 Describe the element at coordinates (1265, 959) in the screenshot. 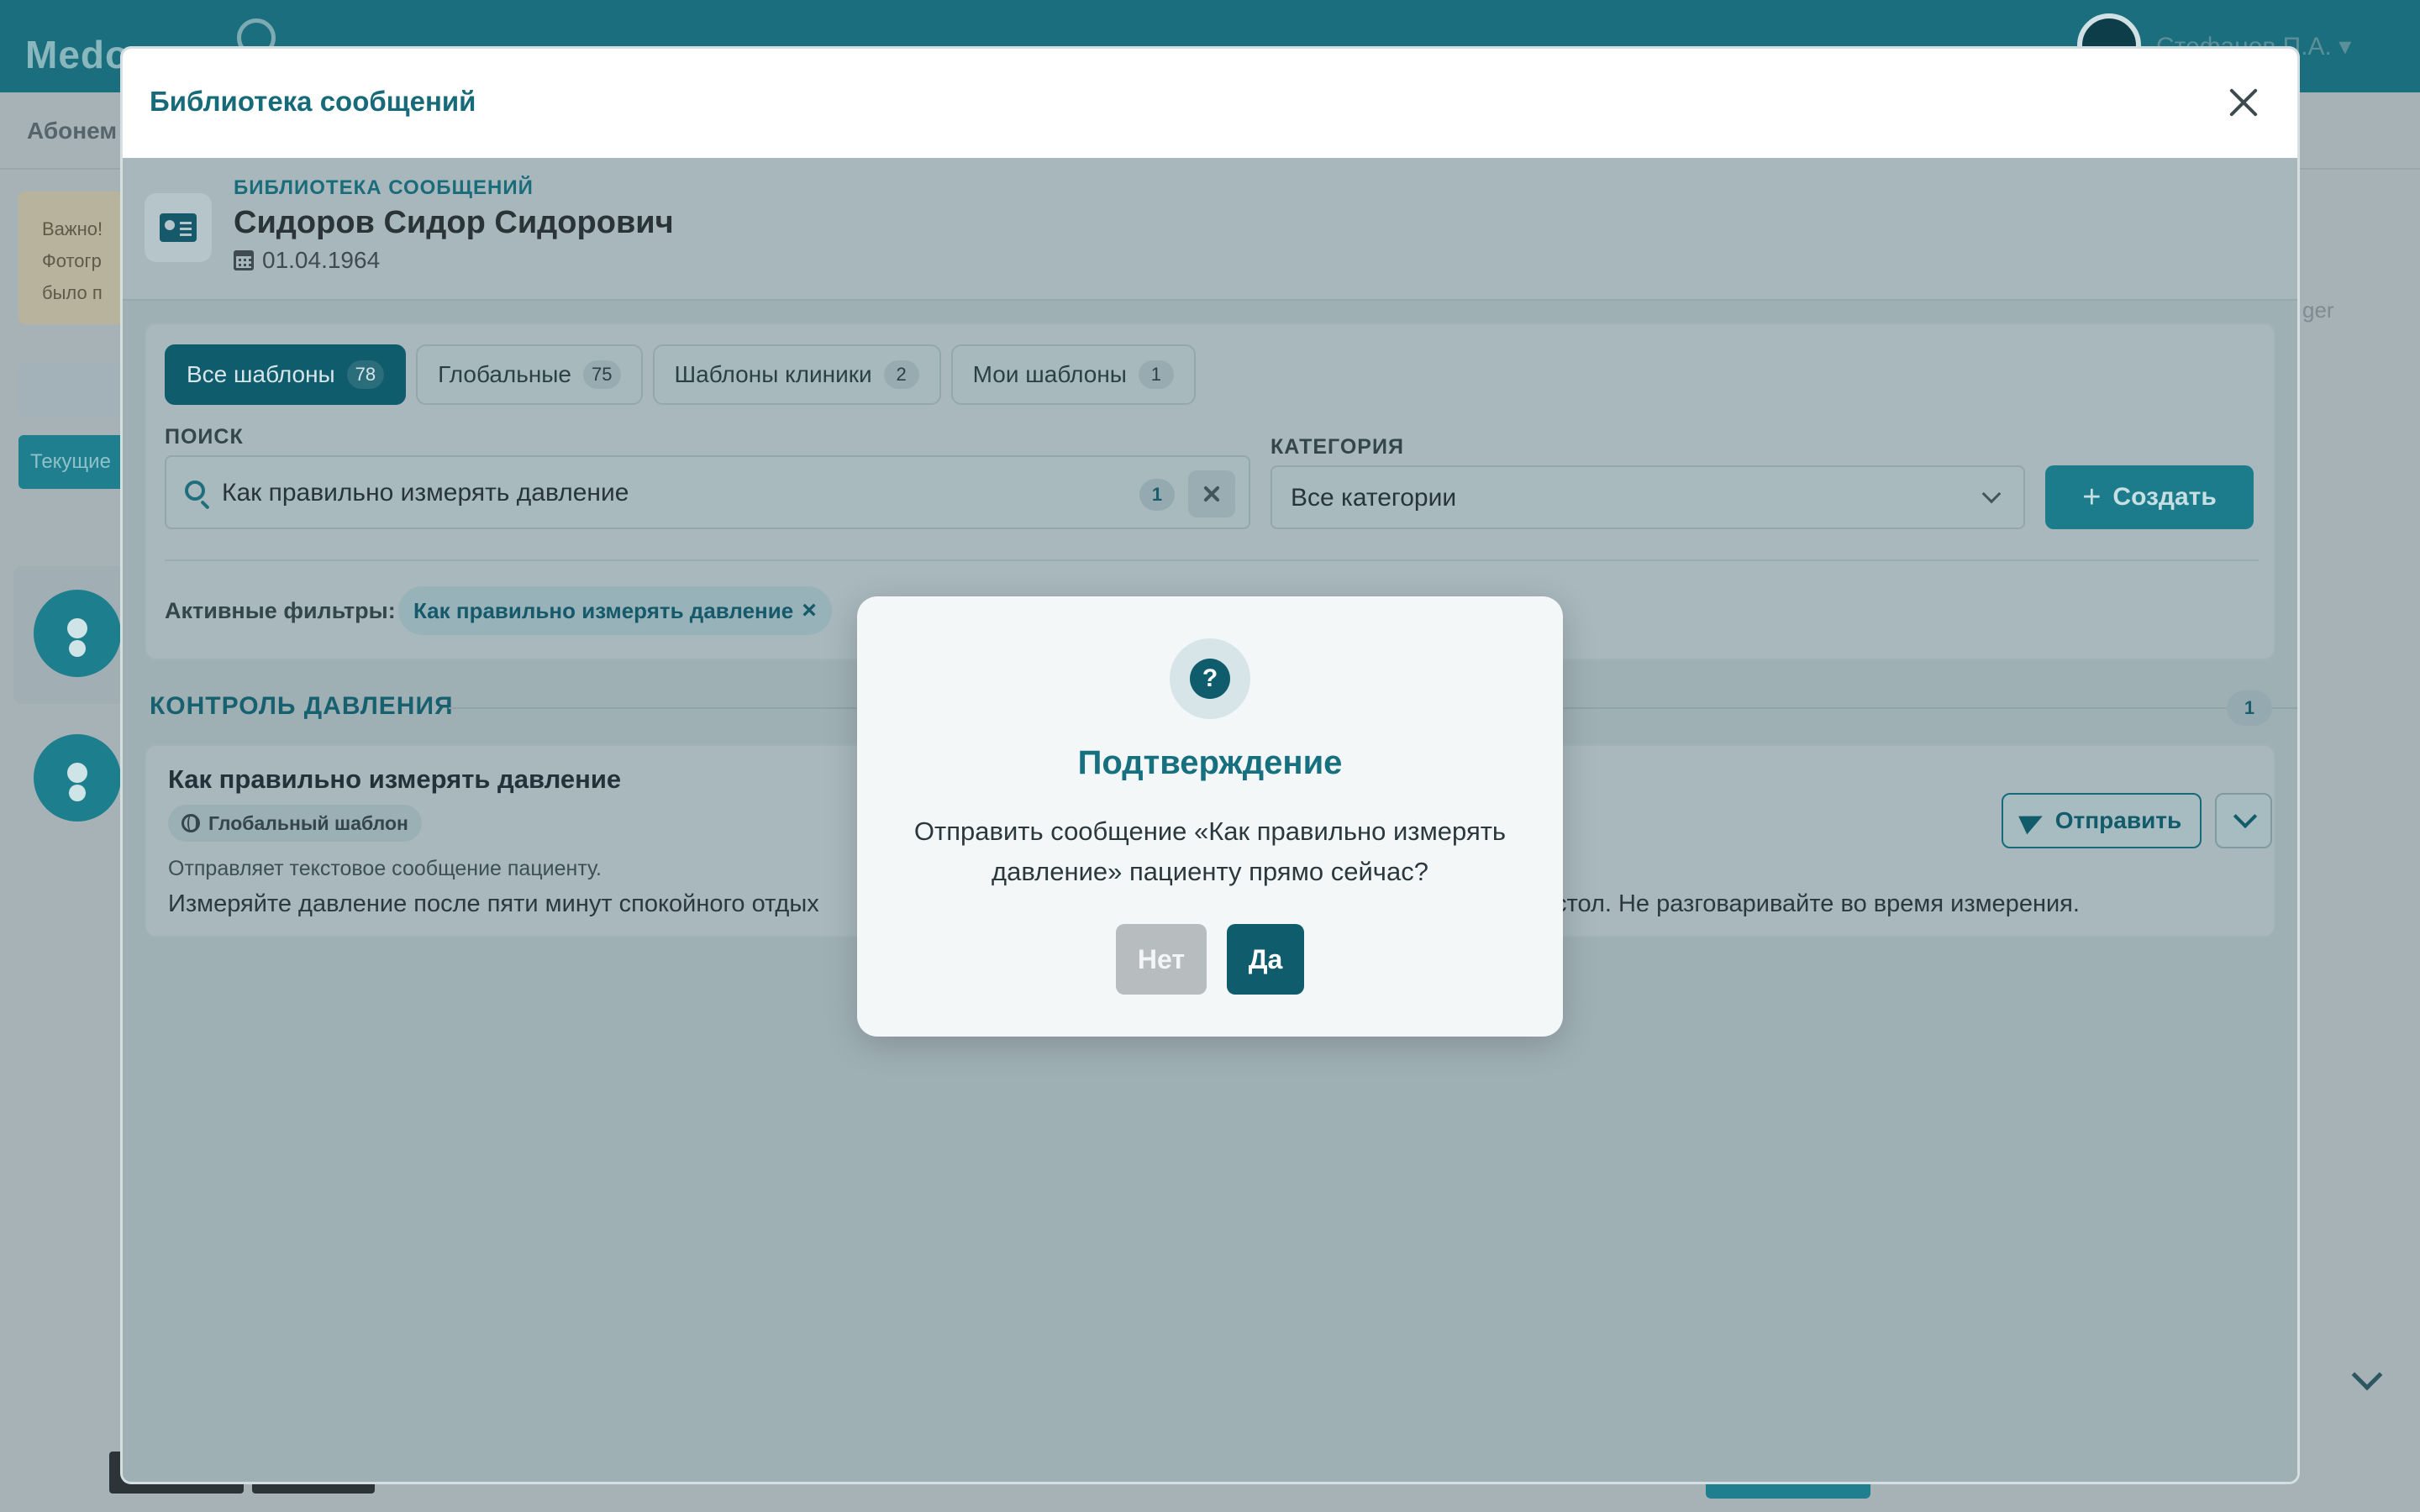

I see `yes-button: Да` at that location.